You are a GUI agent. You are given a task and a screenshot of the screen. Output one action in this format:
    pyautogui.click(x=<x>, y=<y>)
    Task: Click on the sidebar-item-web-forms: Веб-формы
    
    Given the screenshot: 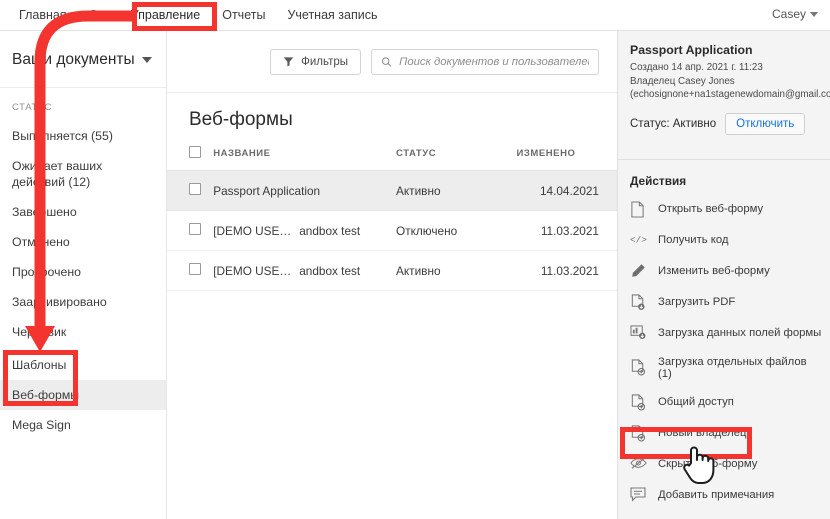 What is the action you would take?
    pyautogui.click(x=83, y=395)
    